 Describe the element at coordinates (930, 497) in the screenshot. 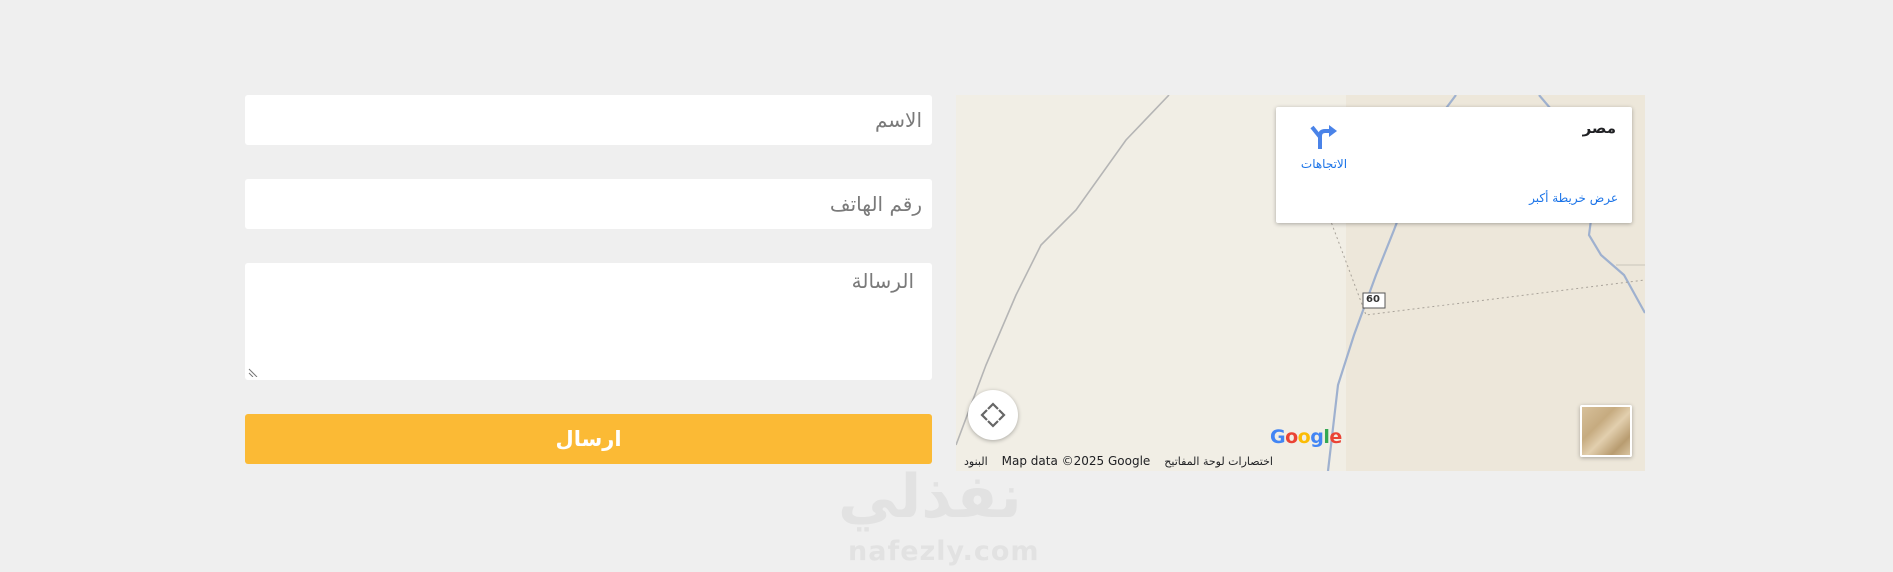

I see `watermark-arabic: نفذلي` at that location.